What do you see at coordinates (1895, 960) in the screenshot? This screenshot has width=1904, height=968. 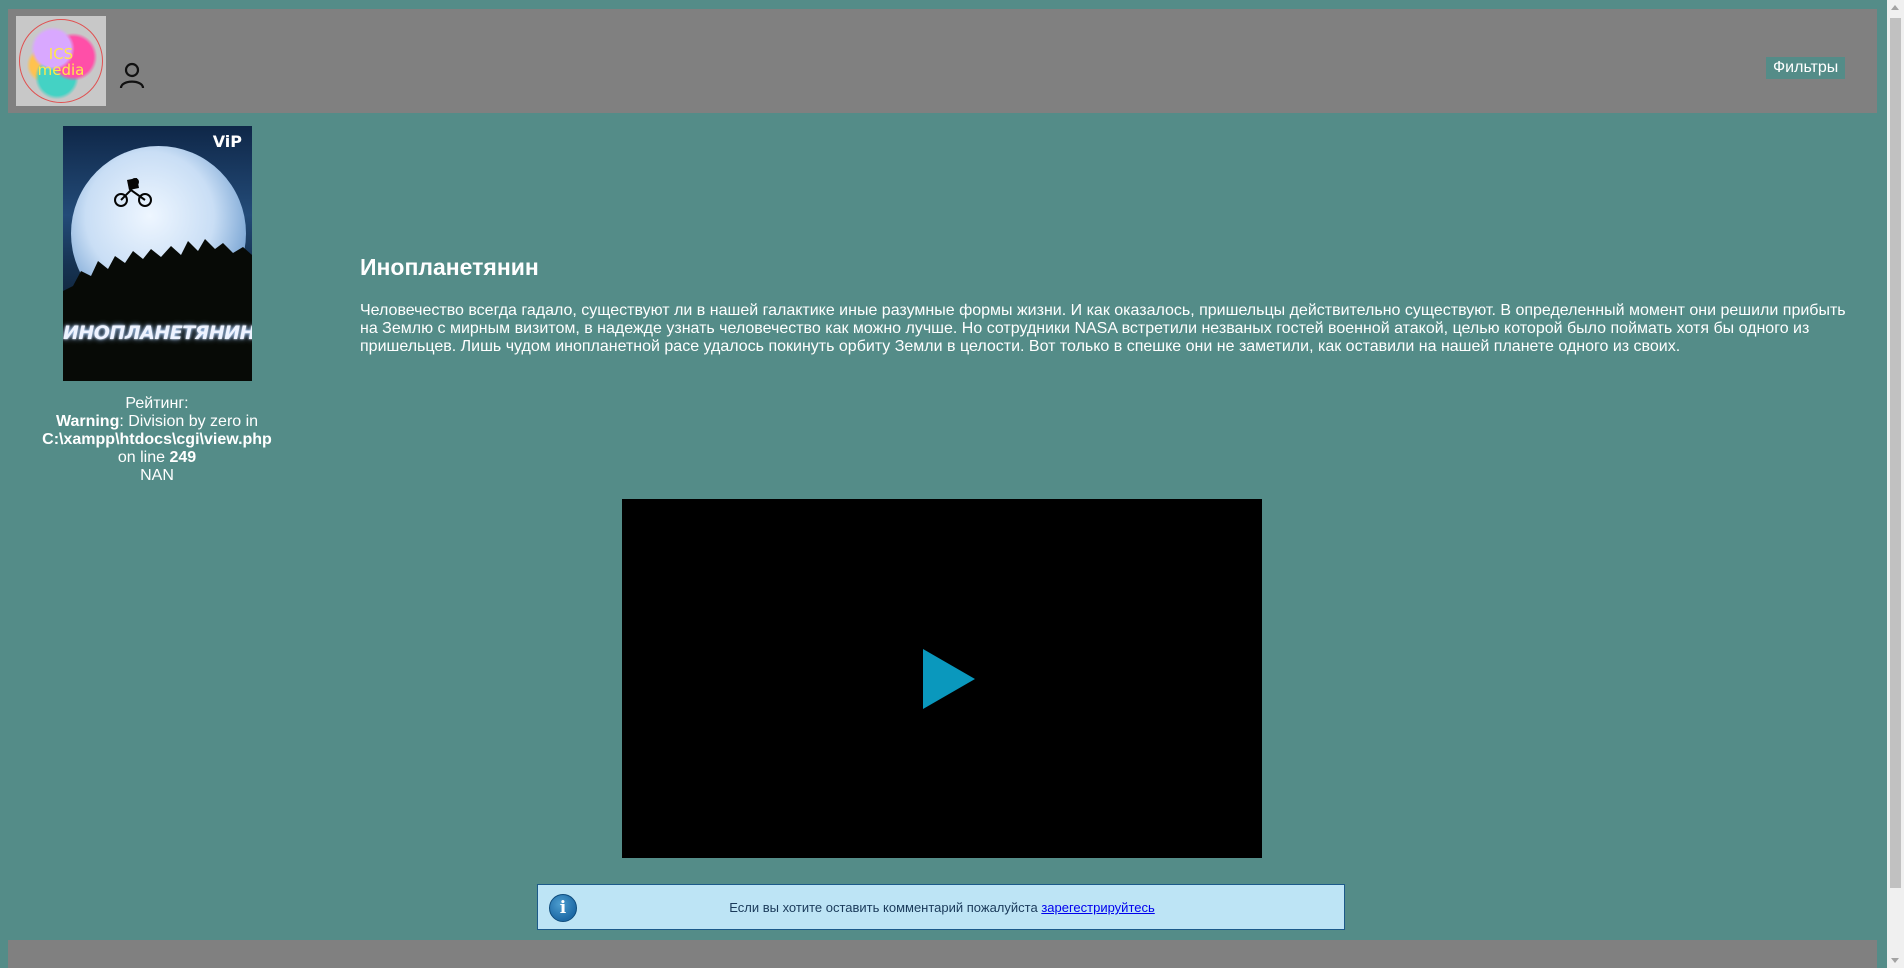 I see `scroll-down-arrow-icon` at bounding box center [1895, 960].